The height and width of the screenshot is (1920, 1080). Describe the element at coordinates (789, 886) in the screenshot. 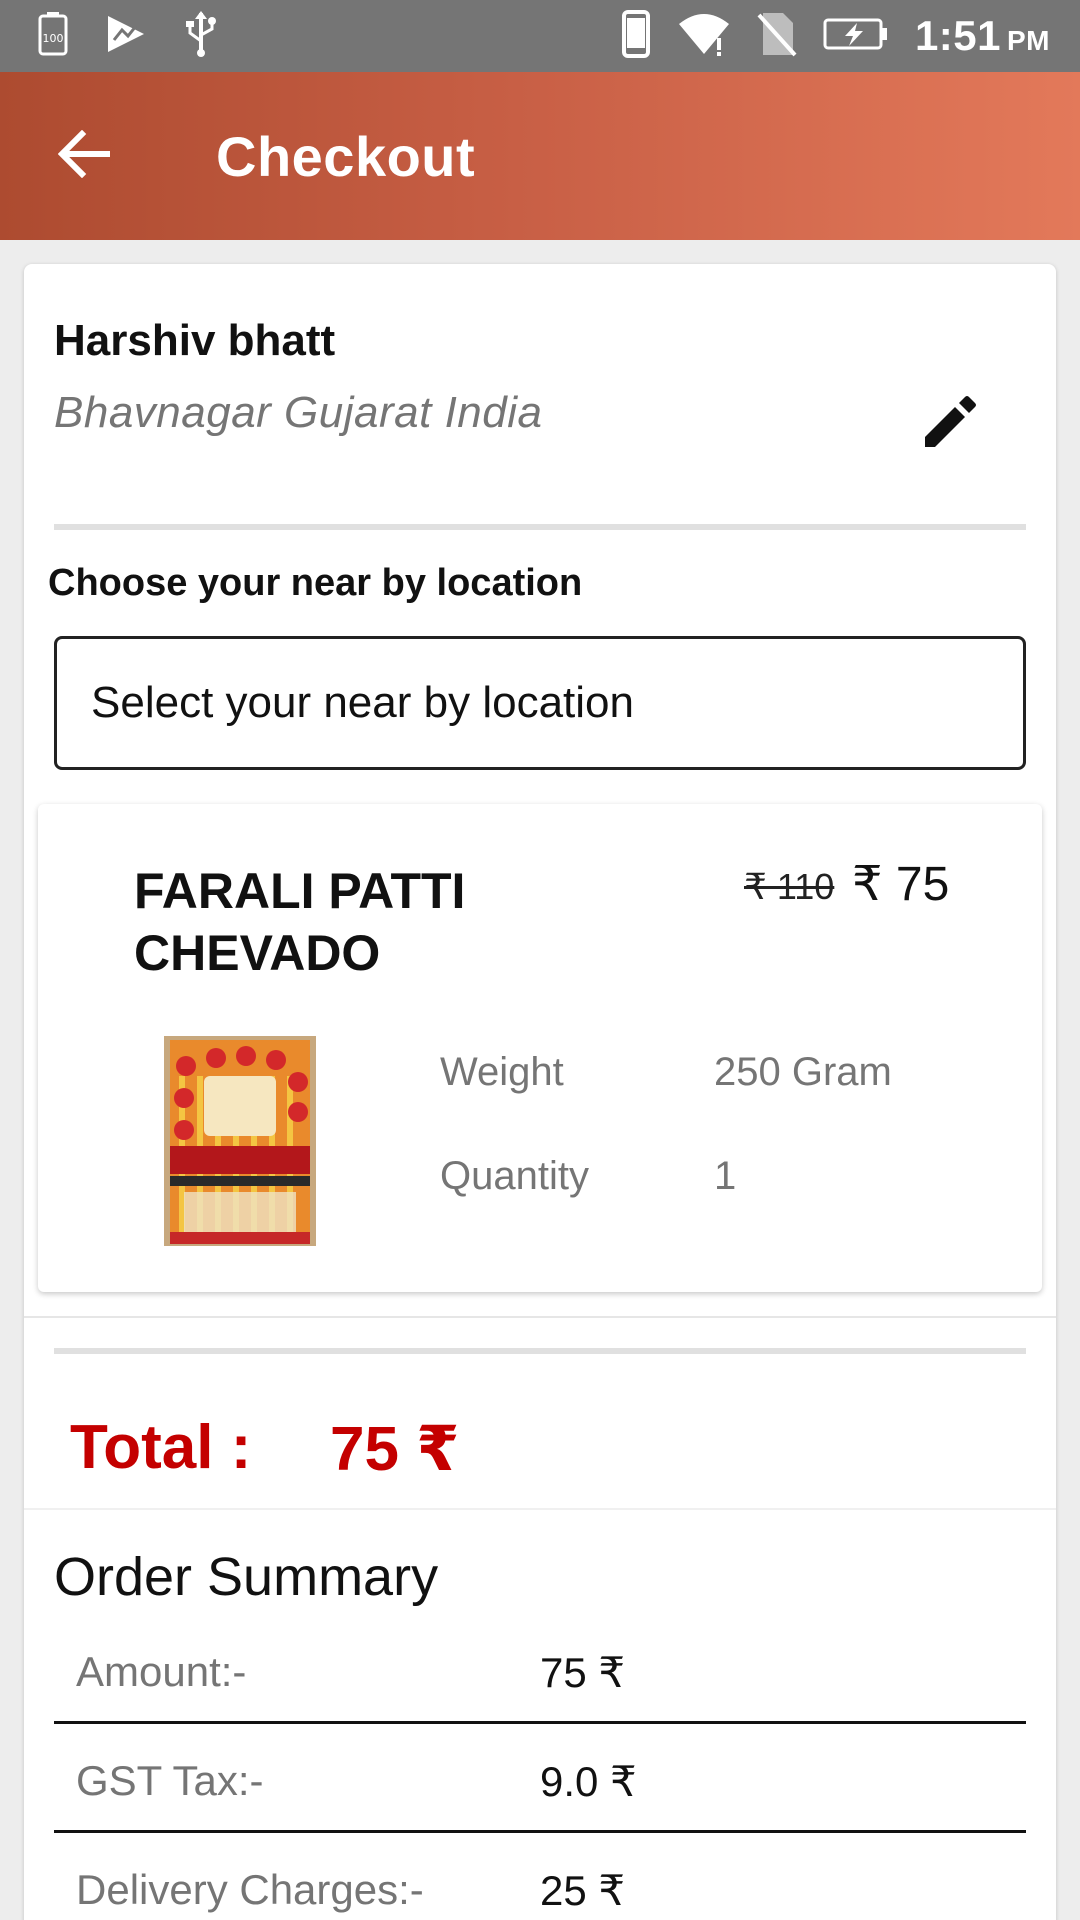

I see `product-old-price: ₹ 110` at that location.